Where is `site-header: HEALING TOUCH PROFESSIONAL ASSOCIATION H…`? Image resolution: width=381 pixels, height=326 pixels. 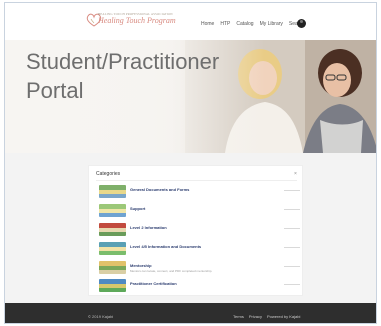 site-header: HEALING TOUCH PROFESSIONAL ASSOCIATION H… is located at coordinates (190, 21).